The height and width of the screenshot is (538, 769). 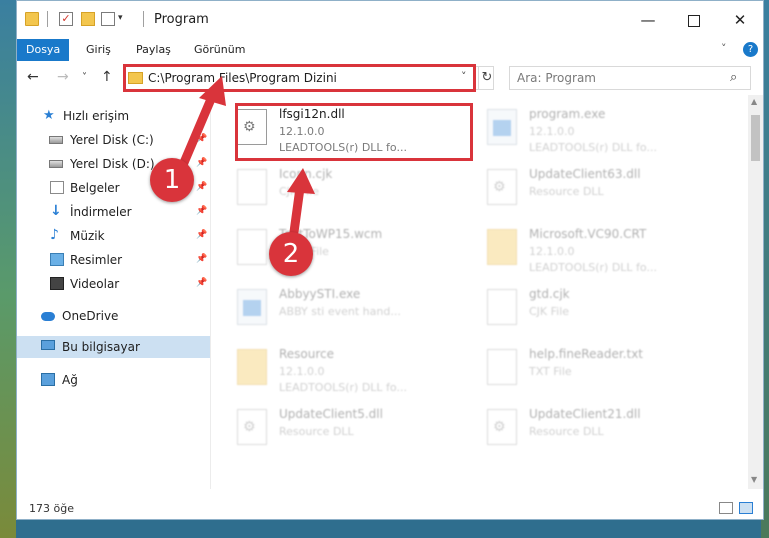 I want to click on step-2-badge: 2, so click(x=291, y=254).